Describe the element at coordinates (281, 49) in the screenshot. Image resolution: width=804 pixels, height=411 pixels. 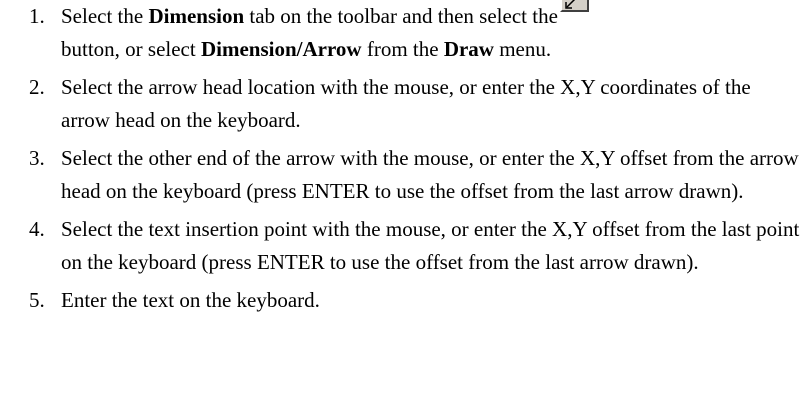
I see `menu-item-label: Dimension/Arrow` at that location.